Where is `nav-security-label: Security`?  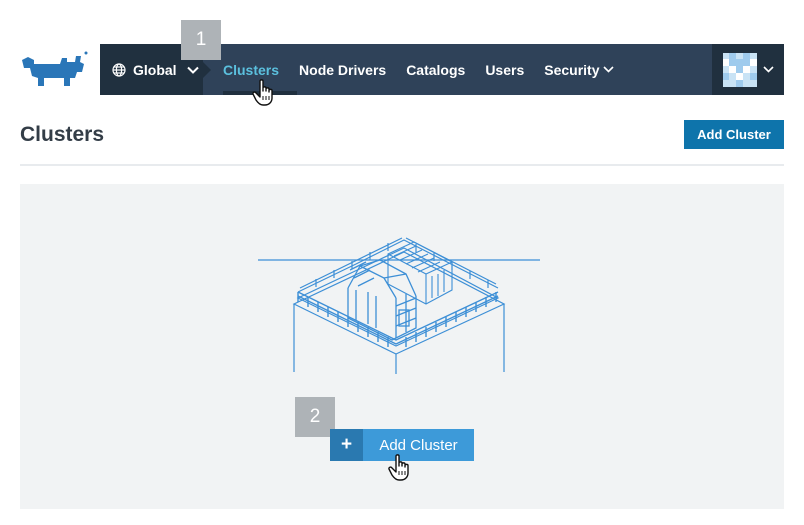
nav-security-label: Security is located at coordinates (572, 69).